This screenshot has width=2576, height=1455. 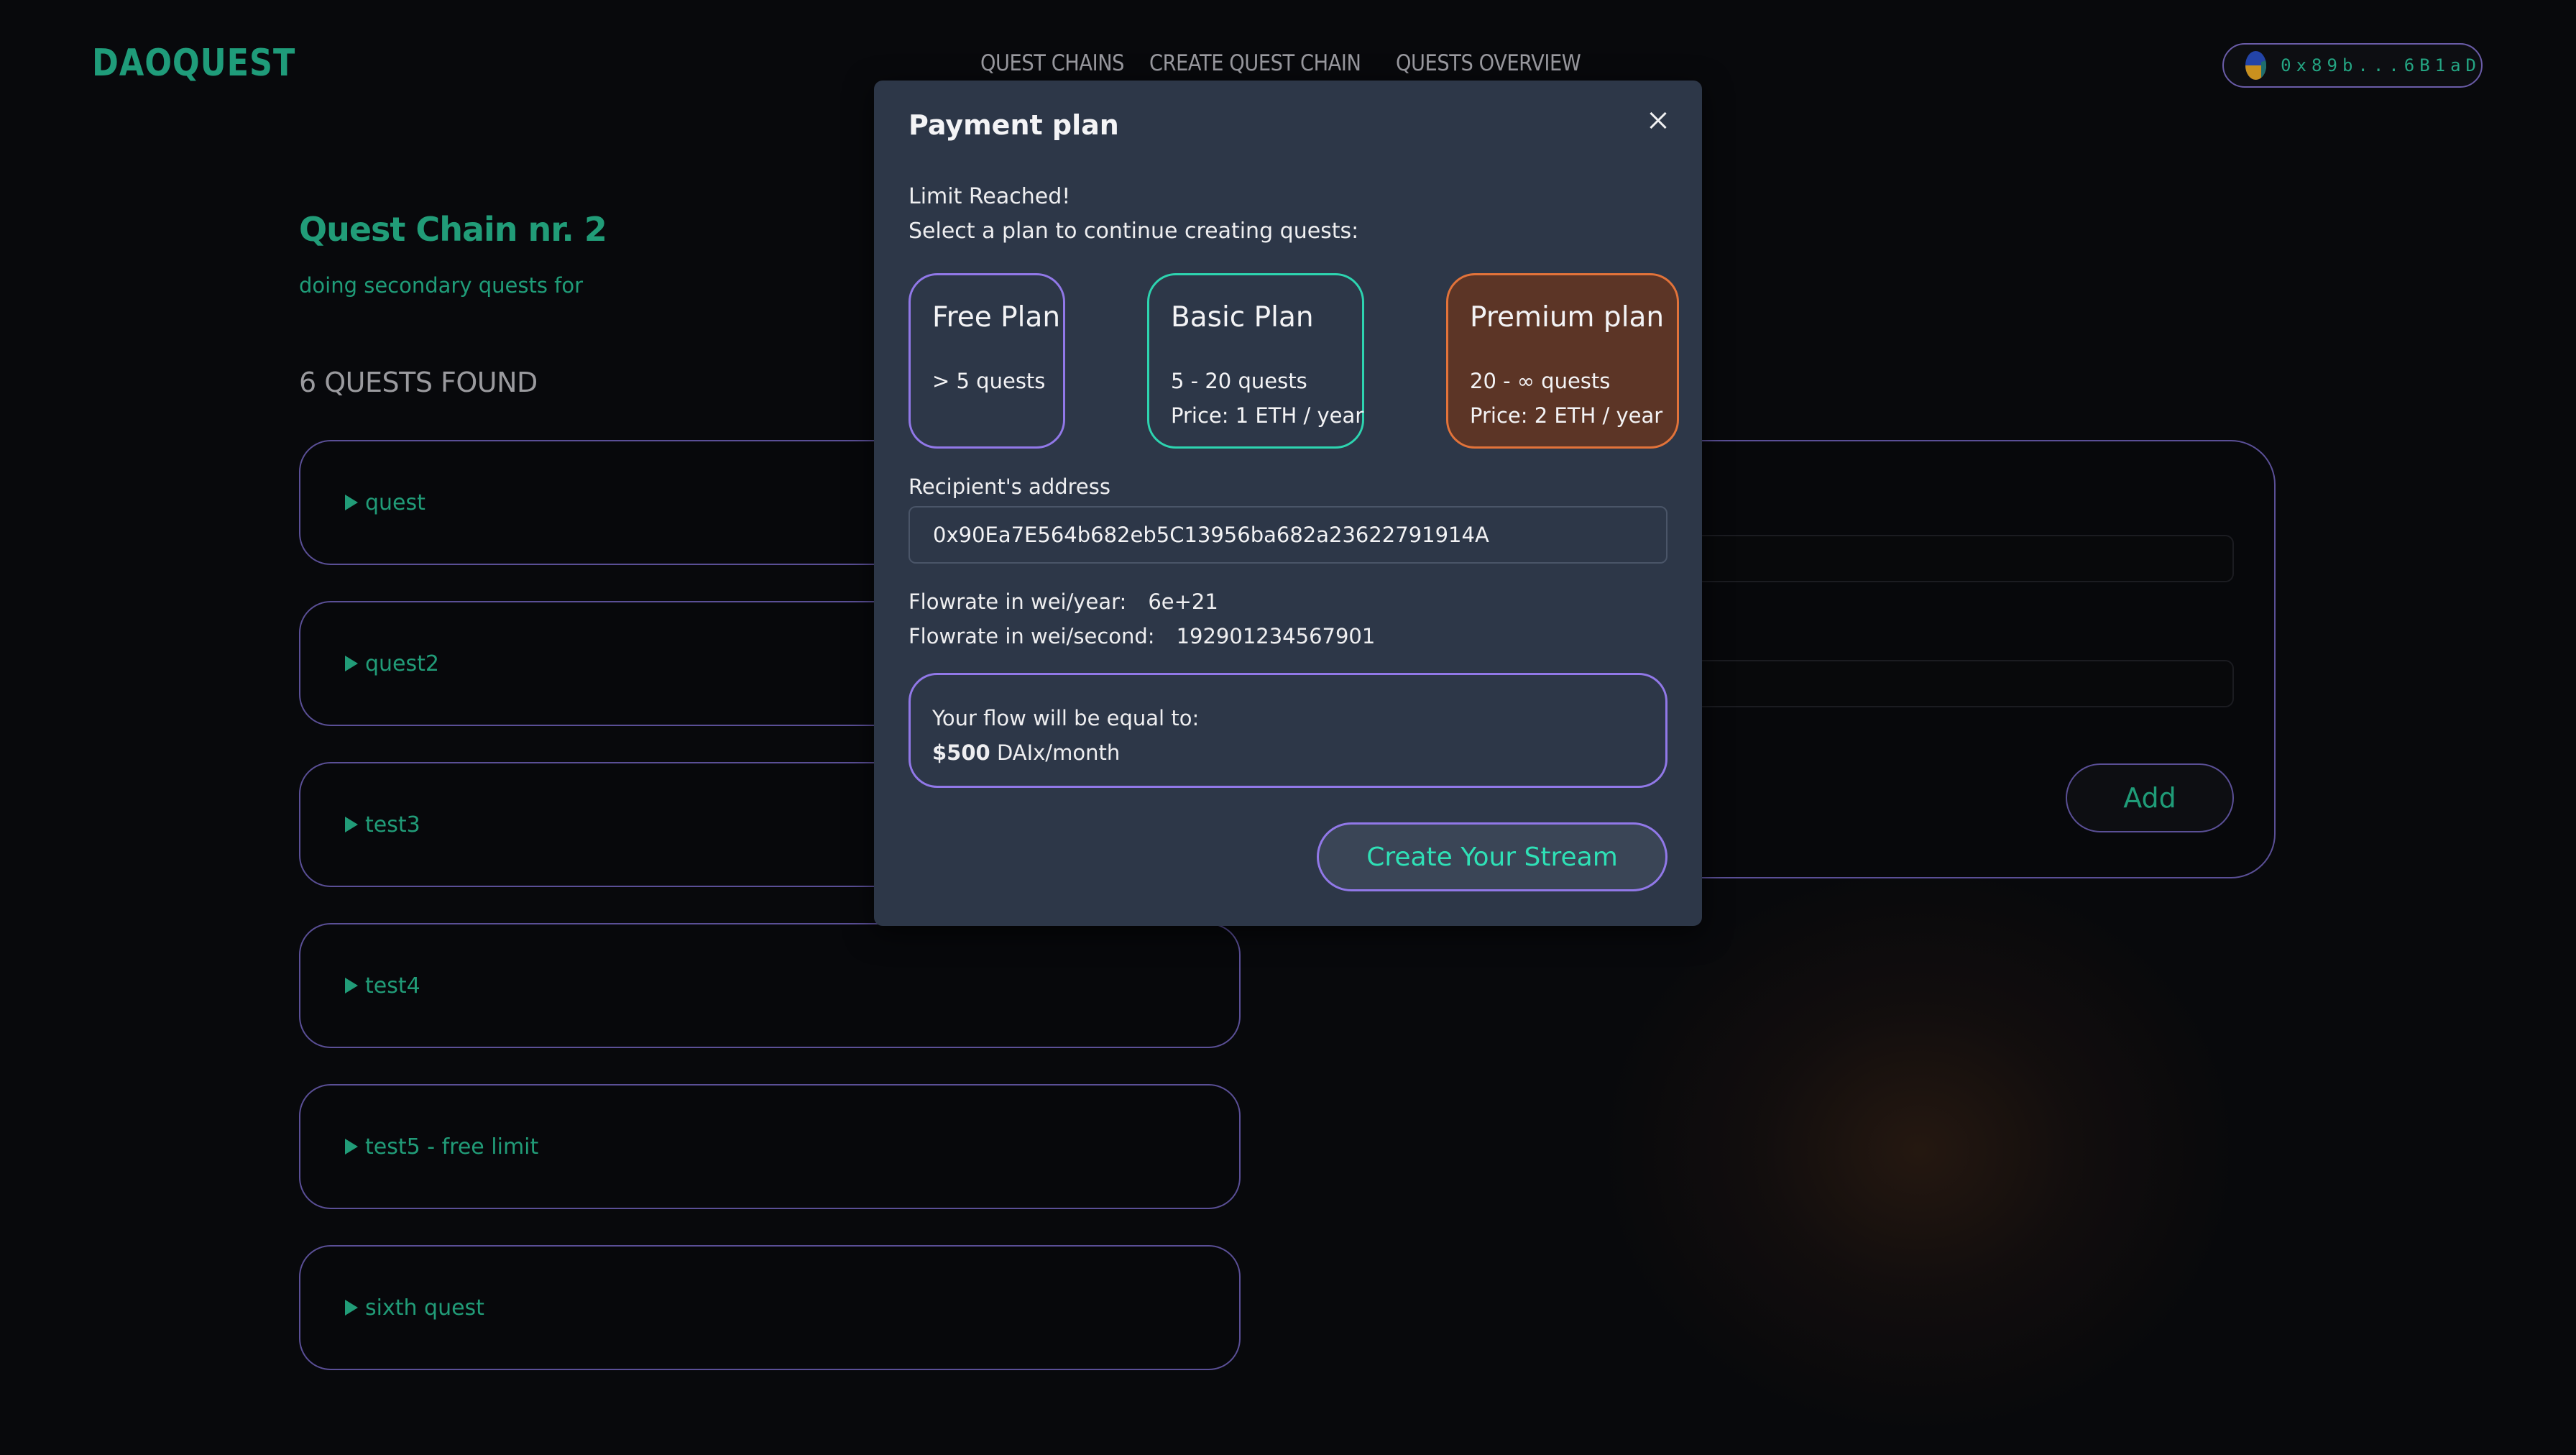 What do you see at coordinates (1242, 317) in the screenshot?
I see `plan-name: Basic Plan` at bounding box center [1242, 317].